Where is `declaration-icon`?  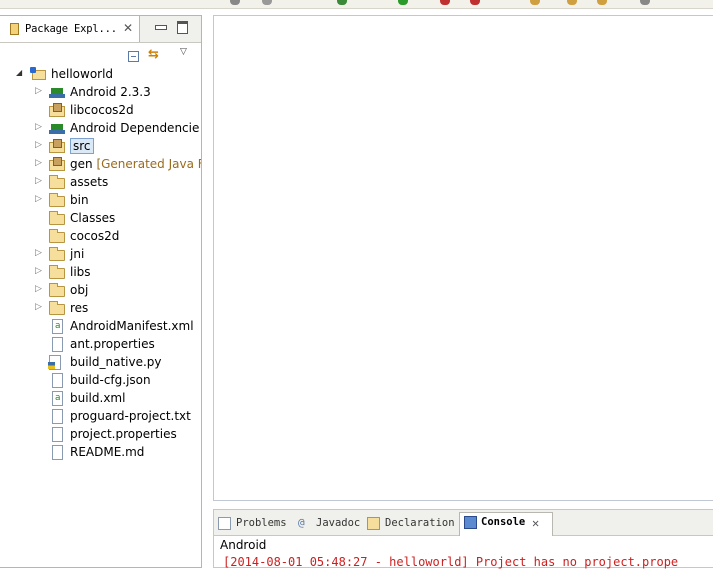 declaration-icon is located at coordinates (373, 523).